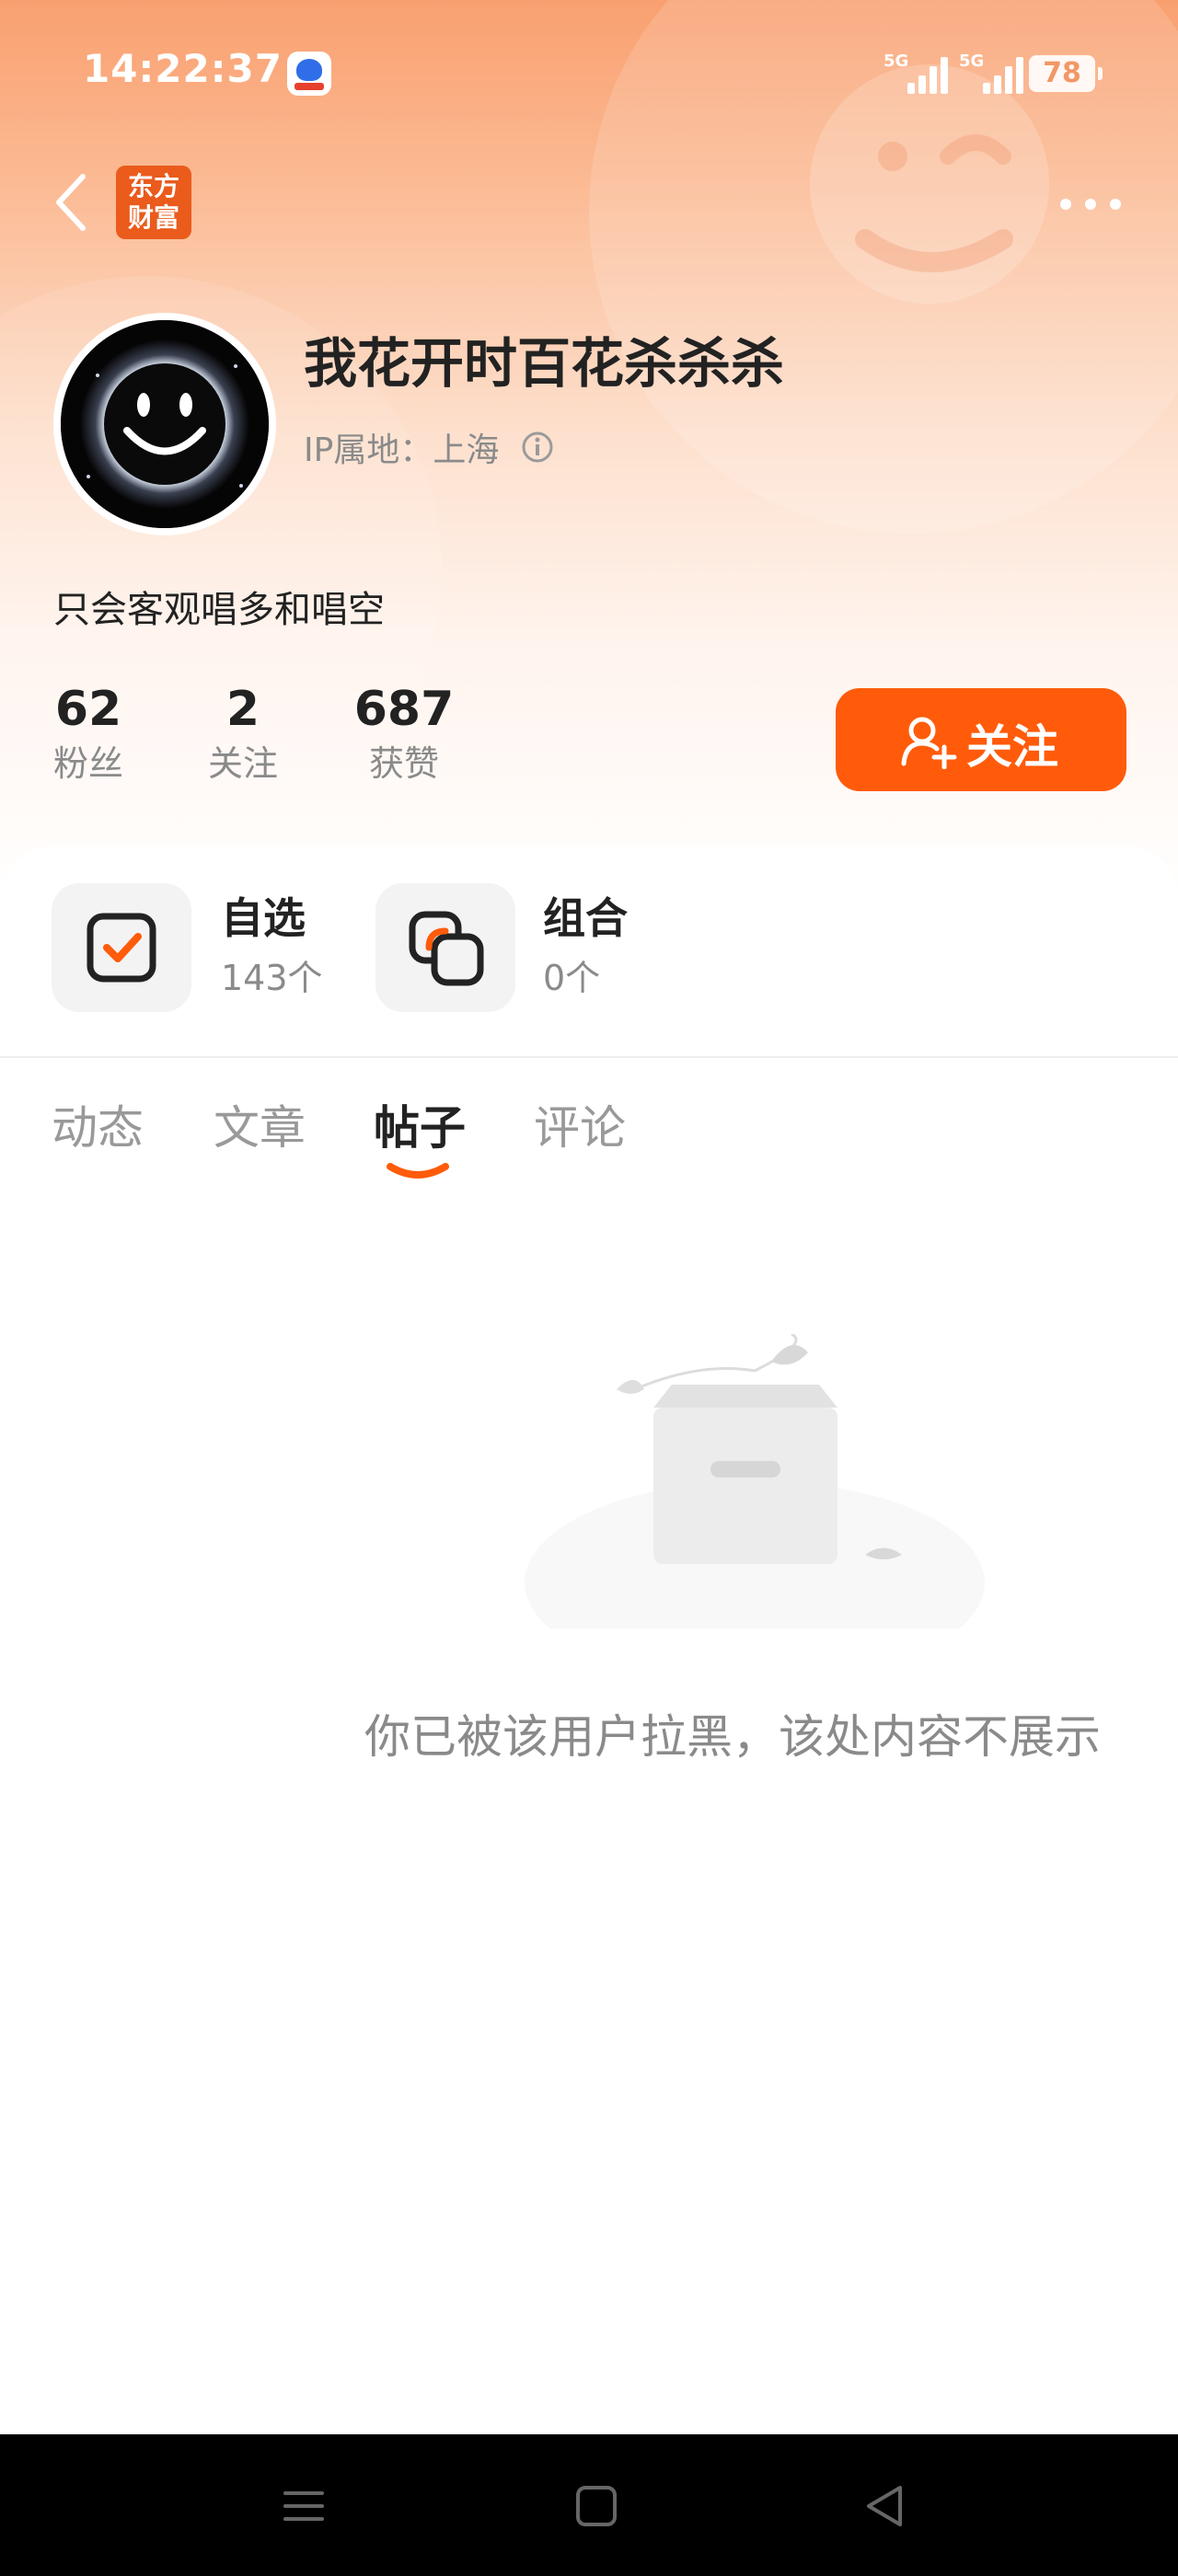 This screenshot has height=2576, width=1178. I want to click on watchlist-tile, so click(121, 947).